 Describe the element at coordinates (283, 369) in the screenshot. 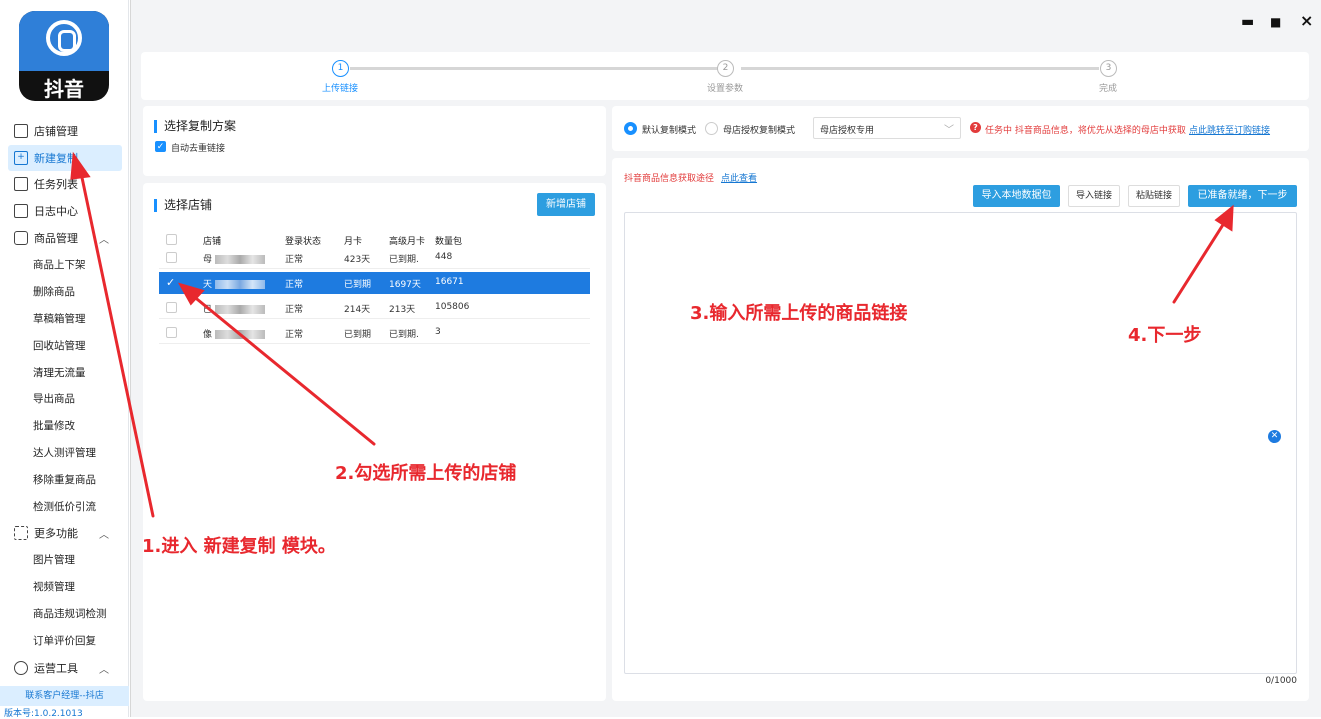

I see `arrow-2-line` at that location.